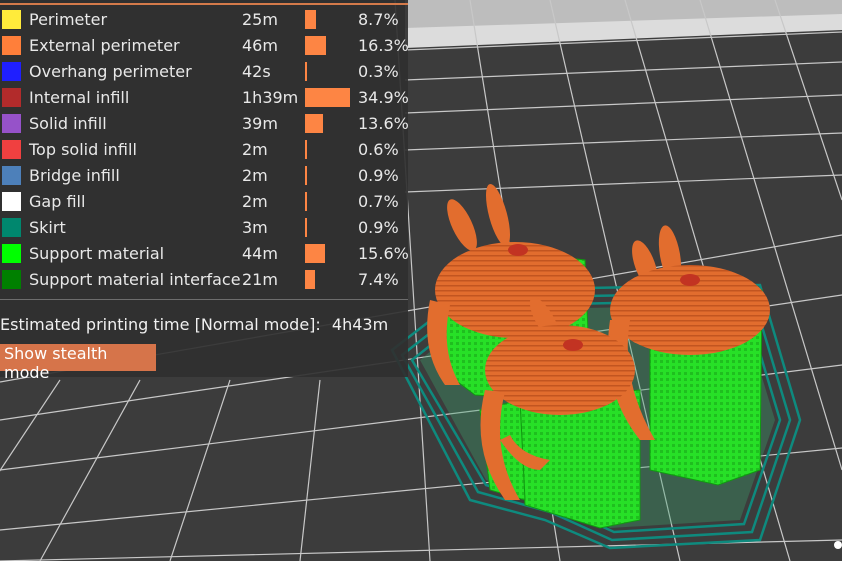 The width and height of the screenshot is (842, 561). I want to click on legend-percent-value: 7.4%, so click(378, 279).